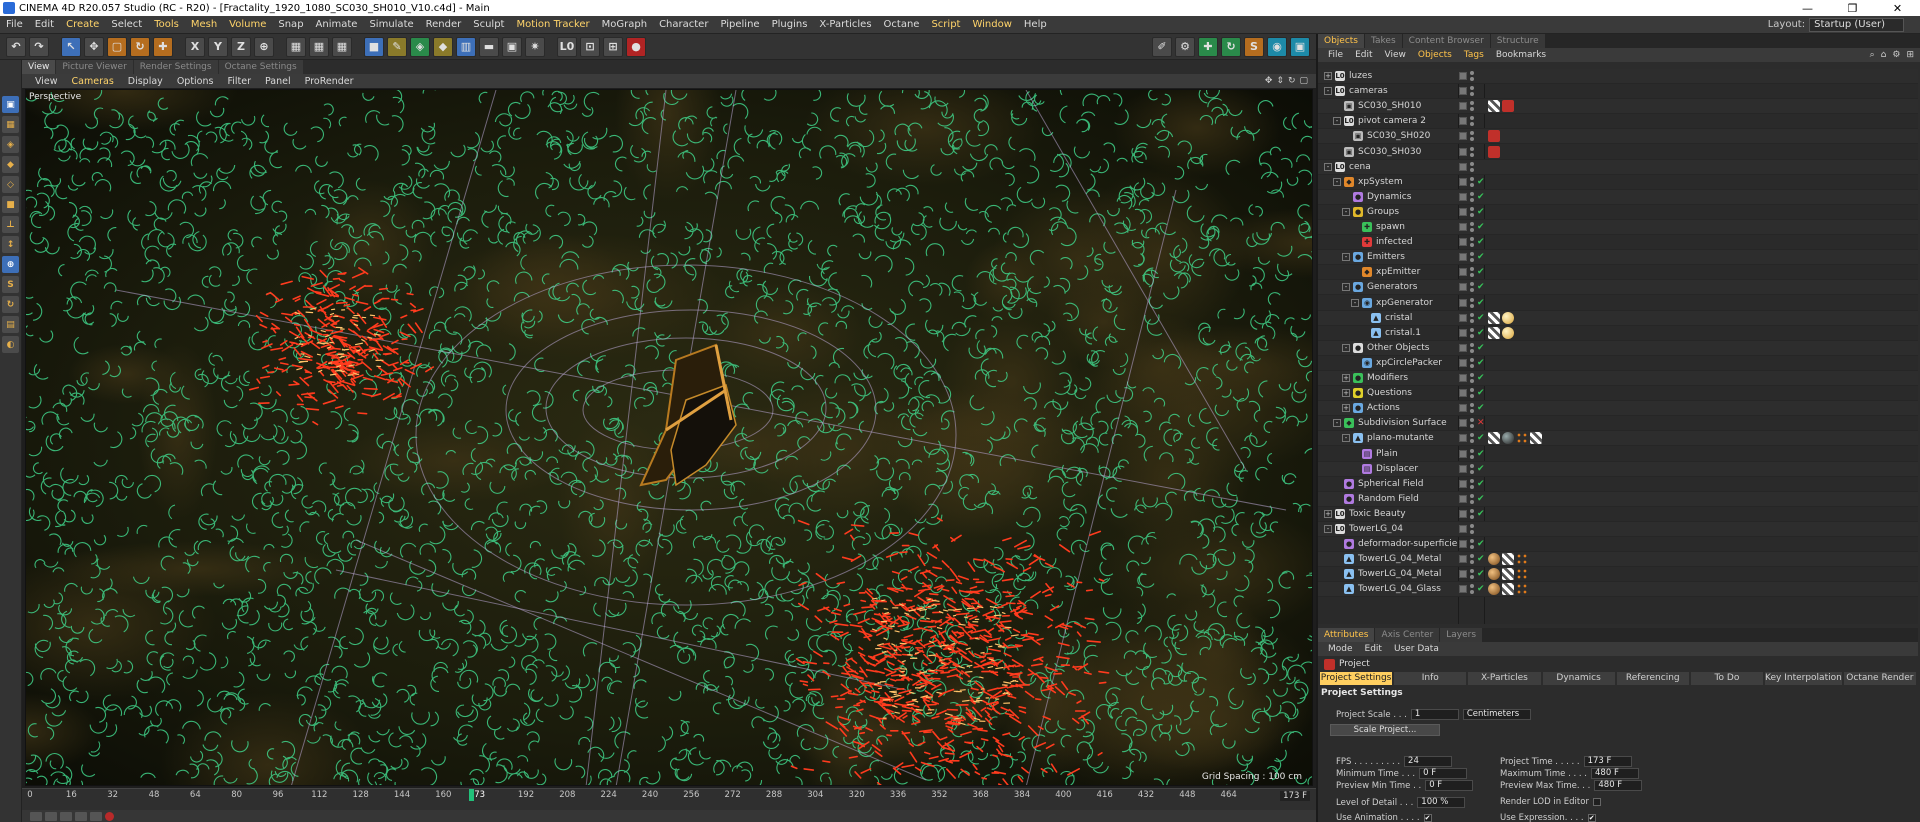 Image resolution: width=1920 pixels, height=822 pixels. What do you see at coordinates (1618, 545) in the screenshot?
I see `object-row: ● deformador-superficie ✔` at bounding box center [1618, 545].